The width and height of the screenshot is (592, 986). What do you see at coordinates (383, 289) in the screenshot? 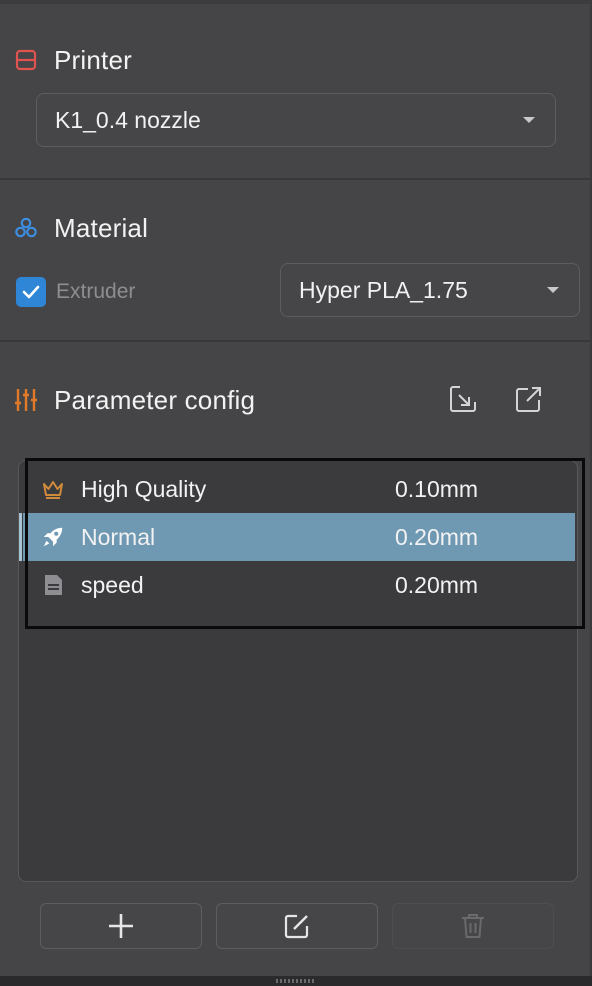
I see `material-select-value: Hyper PLA_1.75` at bounding box center [383, 289].